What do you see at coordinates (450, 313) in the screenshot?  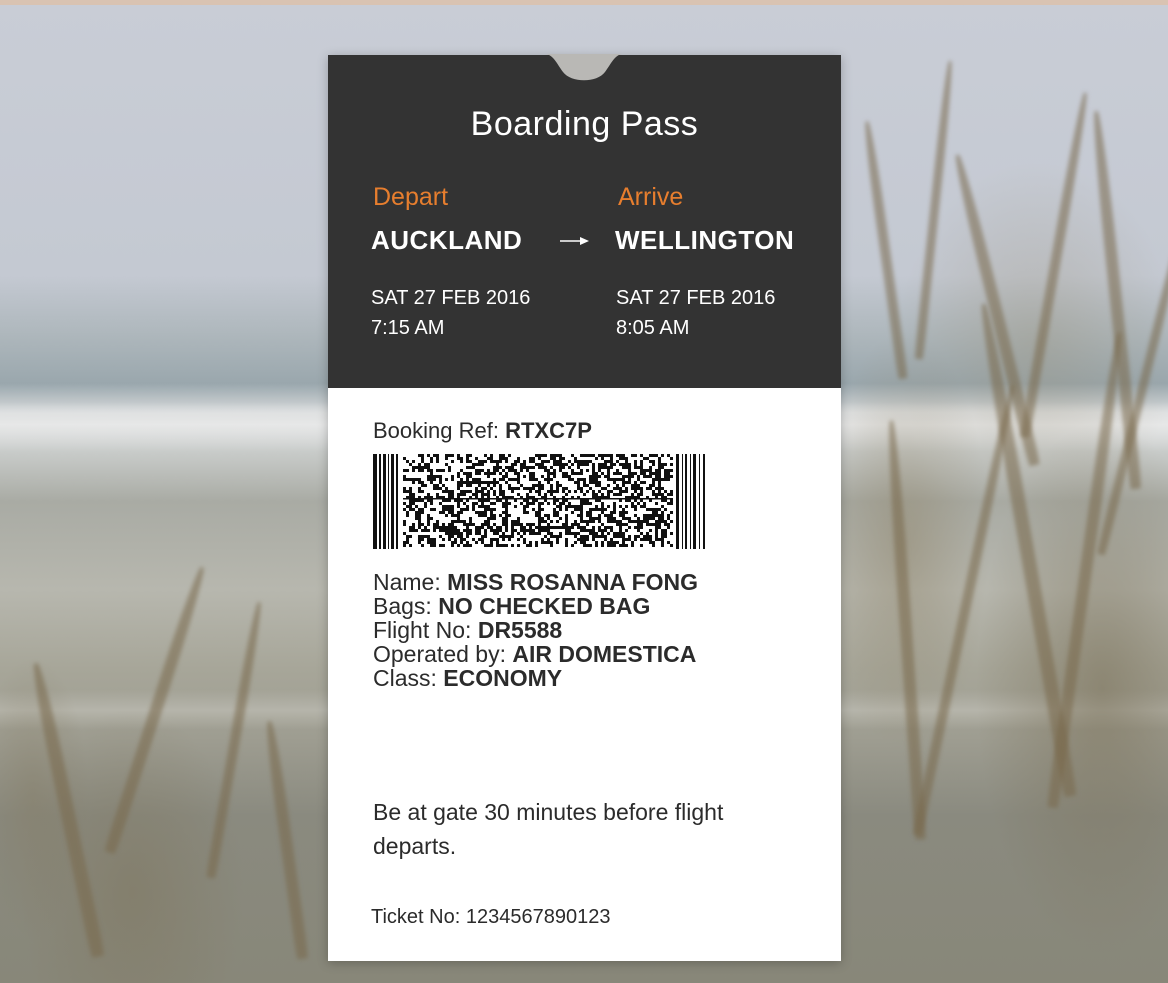 I see `depart-datetime: SAT 27 FEB 2016 7:15 AM` at bounding box center [450, 313].